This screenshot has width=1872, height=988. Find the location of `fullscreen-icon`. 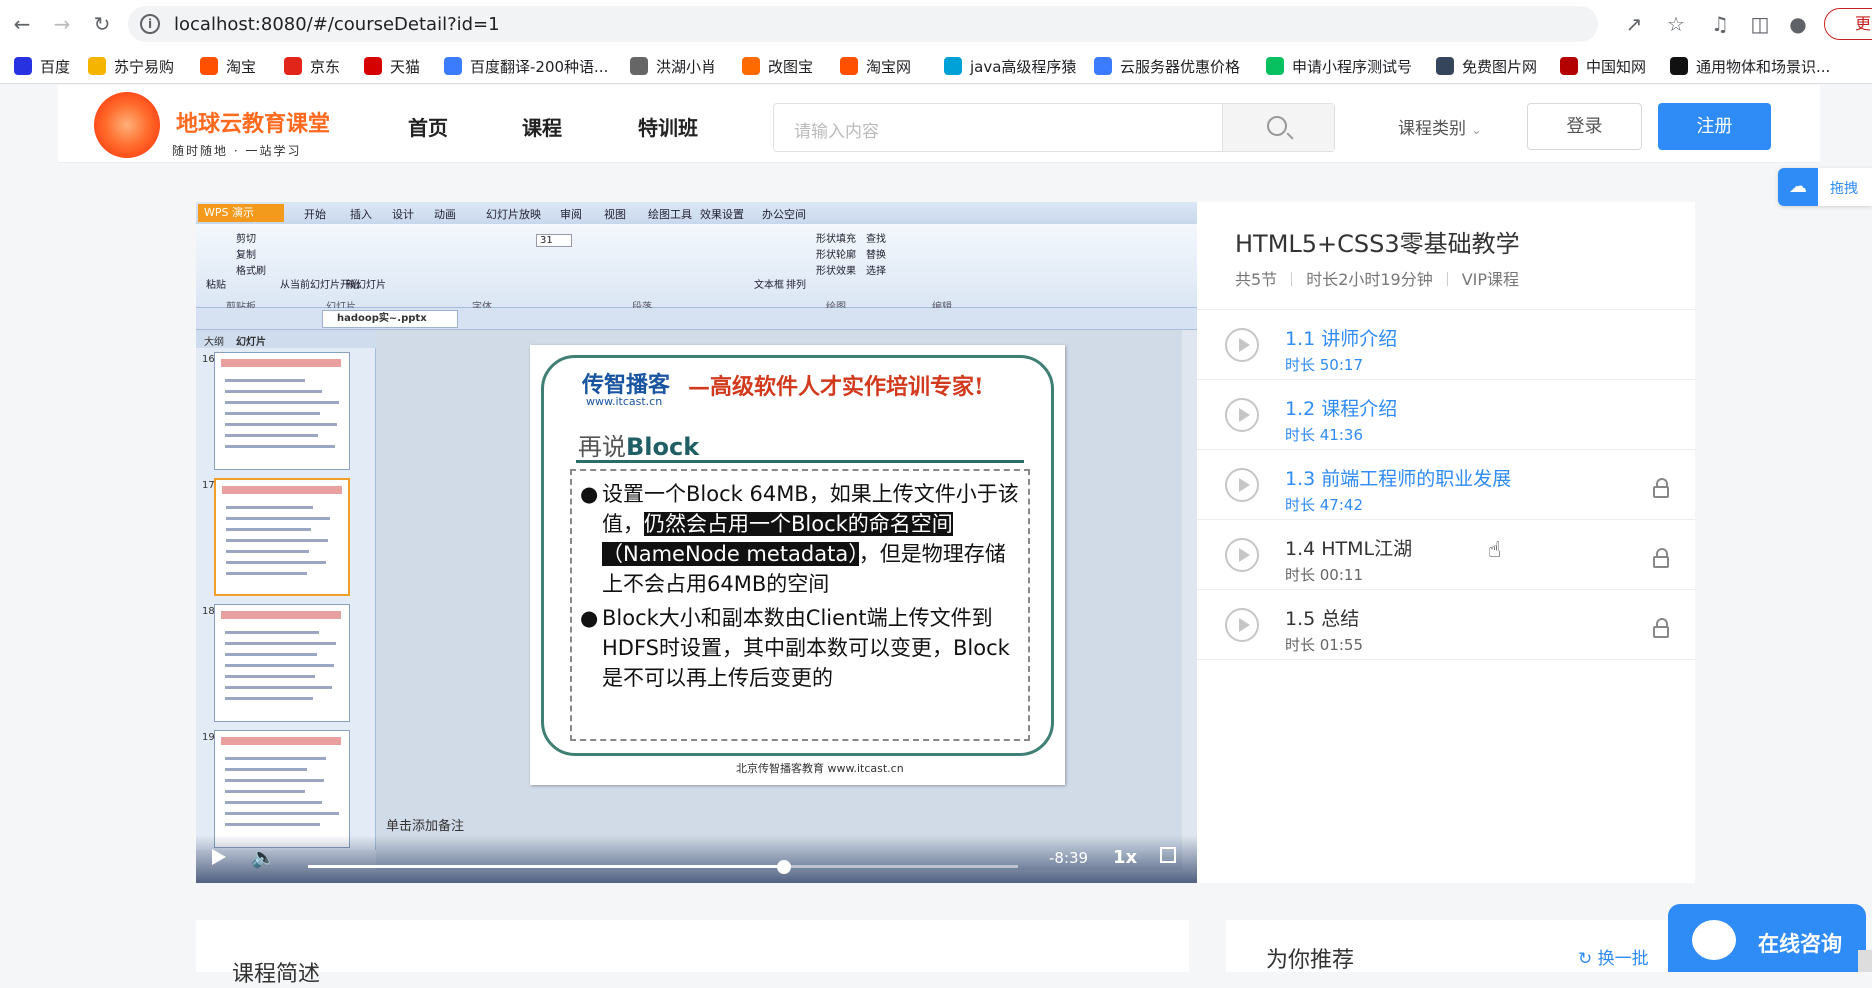

fullscreen-icon is located at coordinates (1168, 855).